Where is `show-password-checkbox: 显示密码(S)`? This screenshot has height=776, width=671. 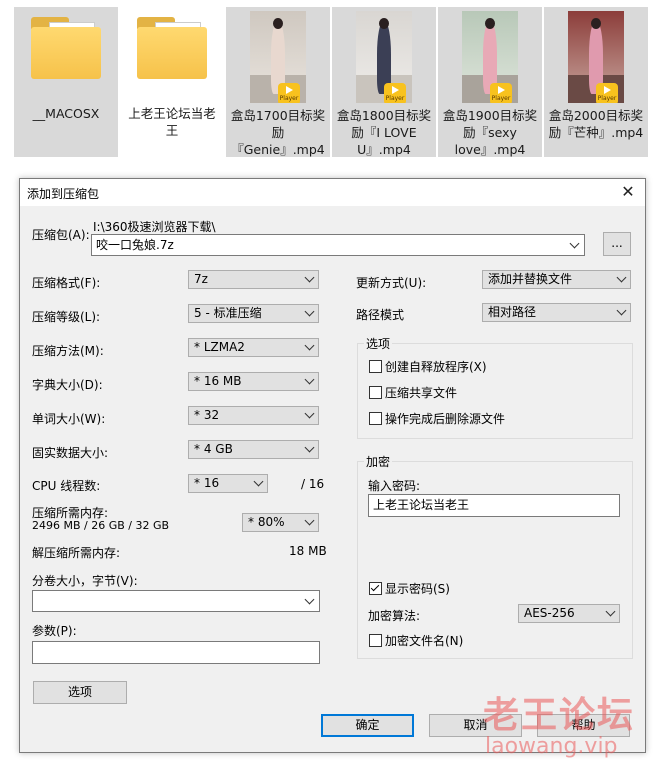
show-password-checkbox: 显示密码(S) is located at coordinates (409, 589).